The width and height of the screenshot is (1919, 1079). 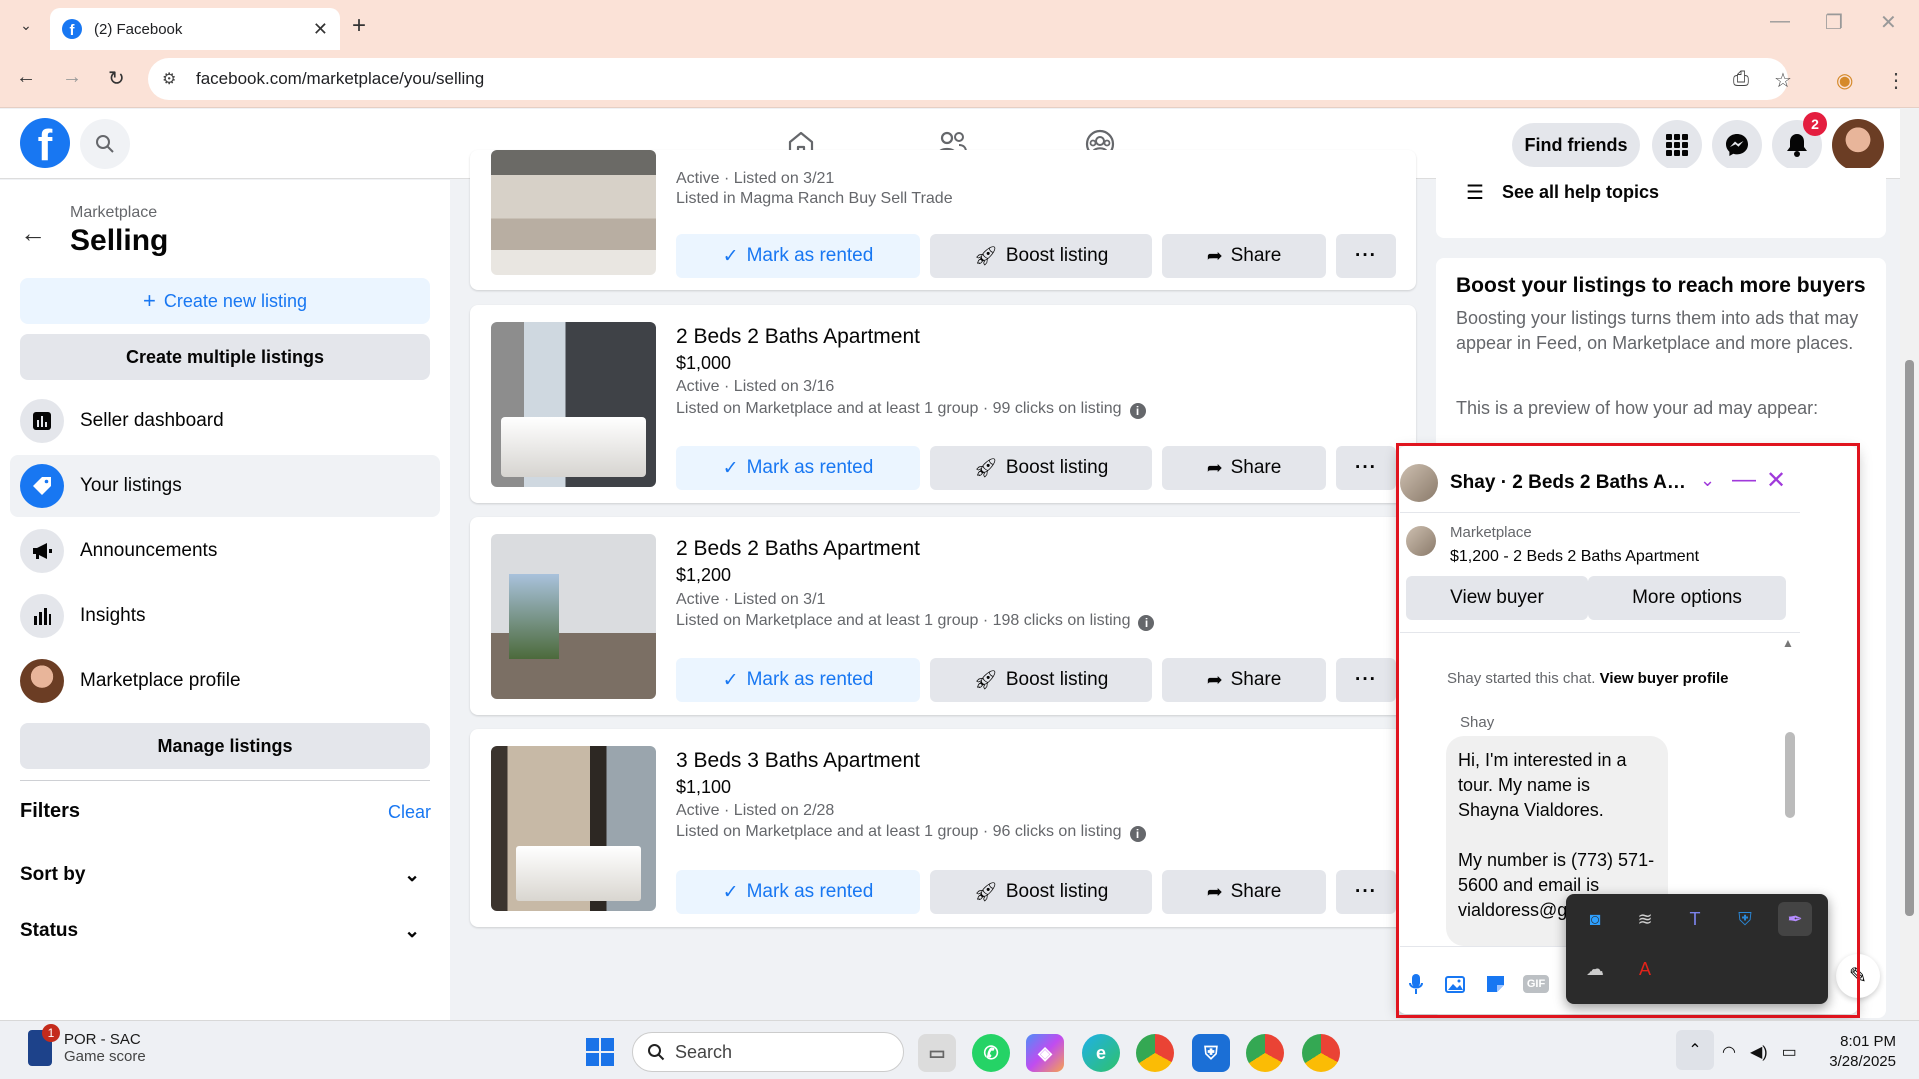 What do you see at coordinates (195, 29) in the screenshot?
I see `browser-tab: f (2) Facebook ✕` at bounding box center [195, 29].